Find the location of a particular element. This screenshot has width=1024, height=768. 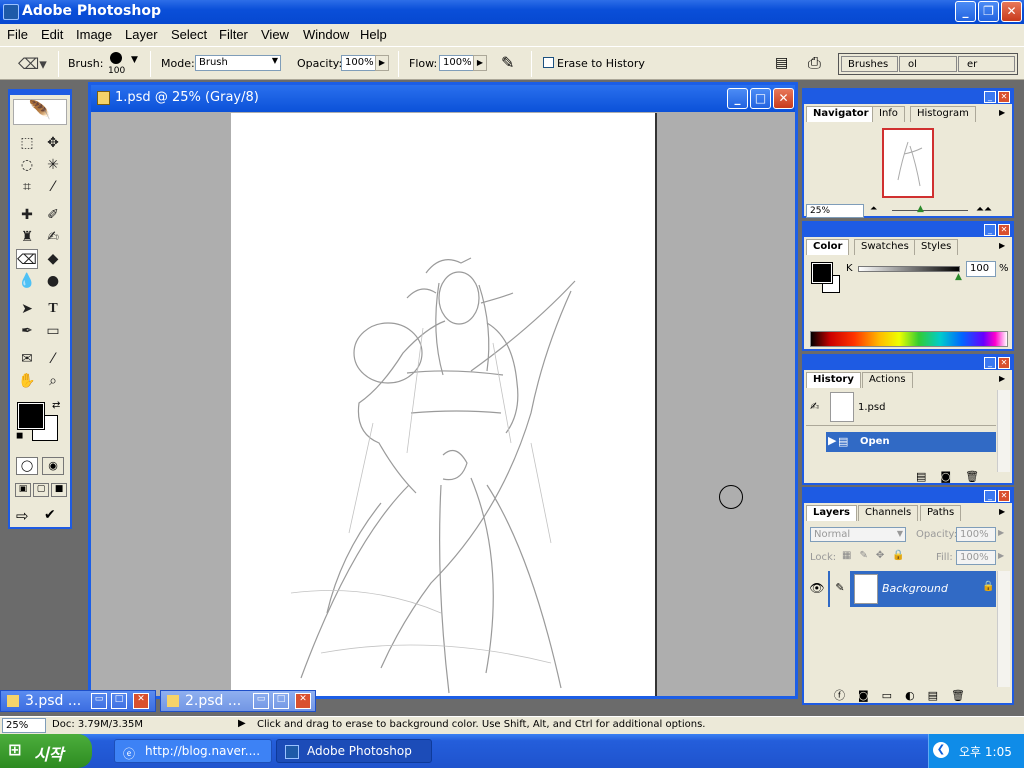

screen-mode-standard-icon: ▣ is located at coordinates (23, 490).